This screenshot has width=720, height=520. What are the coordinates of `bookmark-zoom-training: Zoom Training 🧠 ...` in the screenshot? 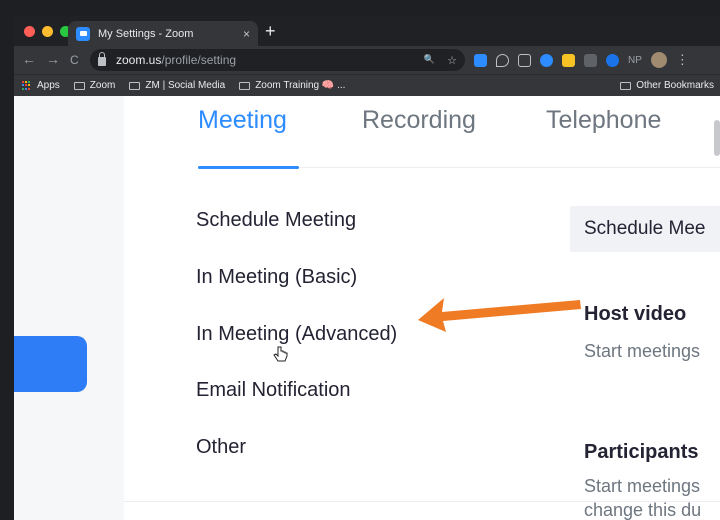 It's located at (292, 85).